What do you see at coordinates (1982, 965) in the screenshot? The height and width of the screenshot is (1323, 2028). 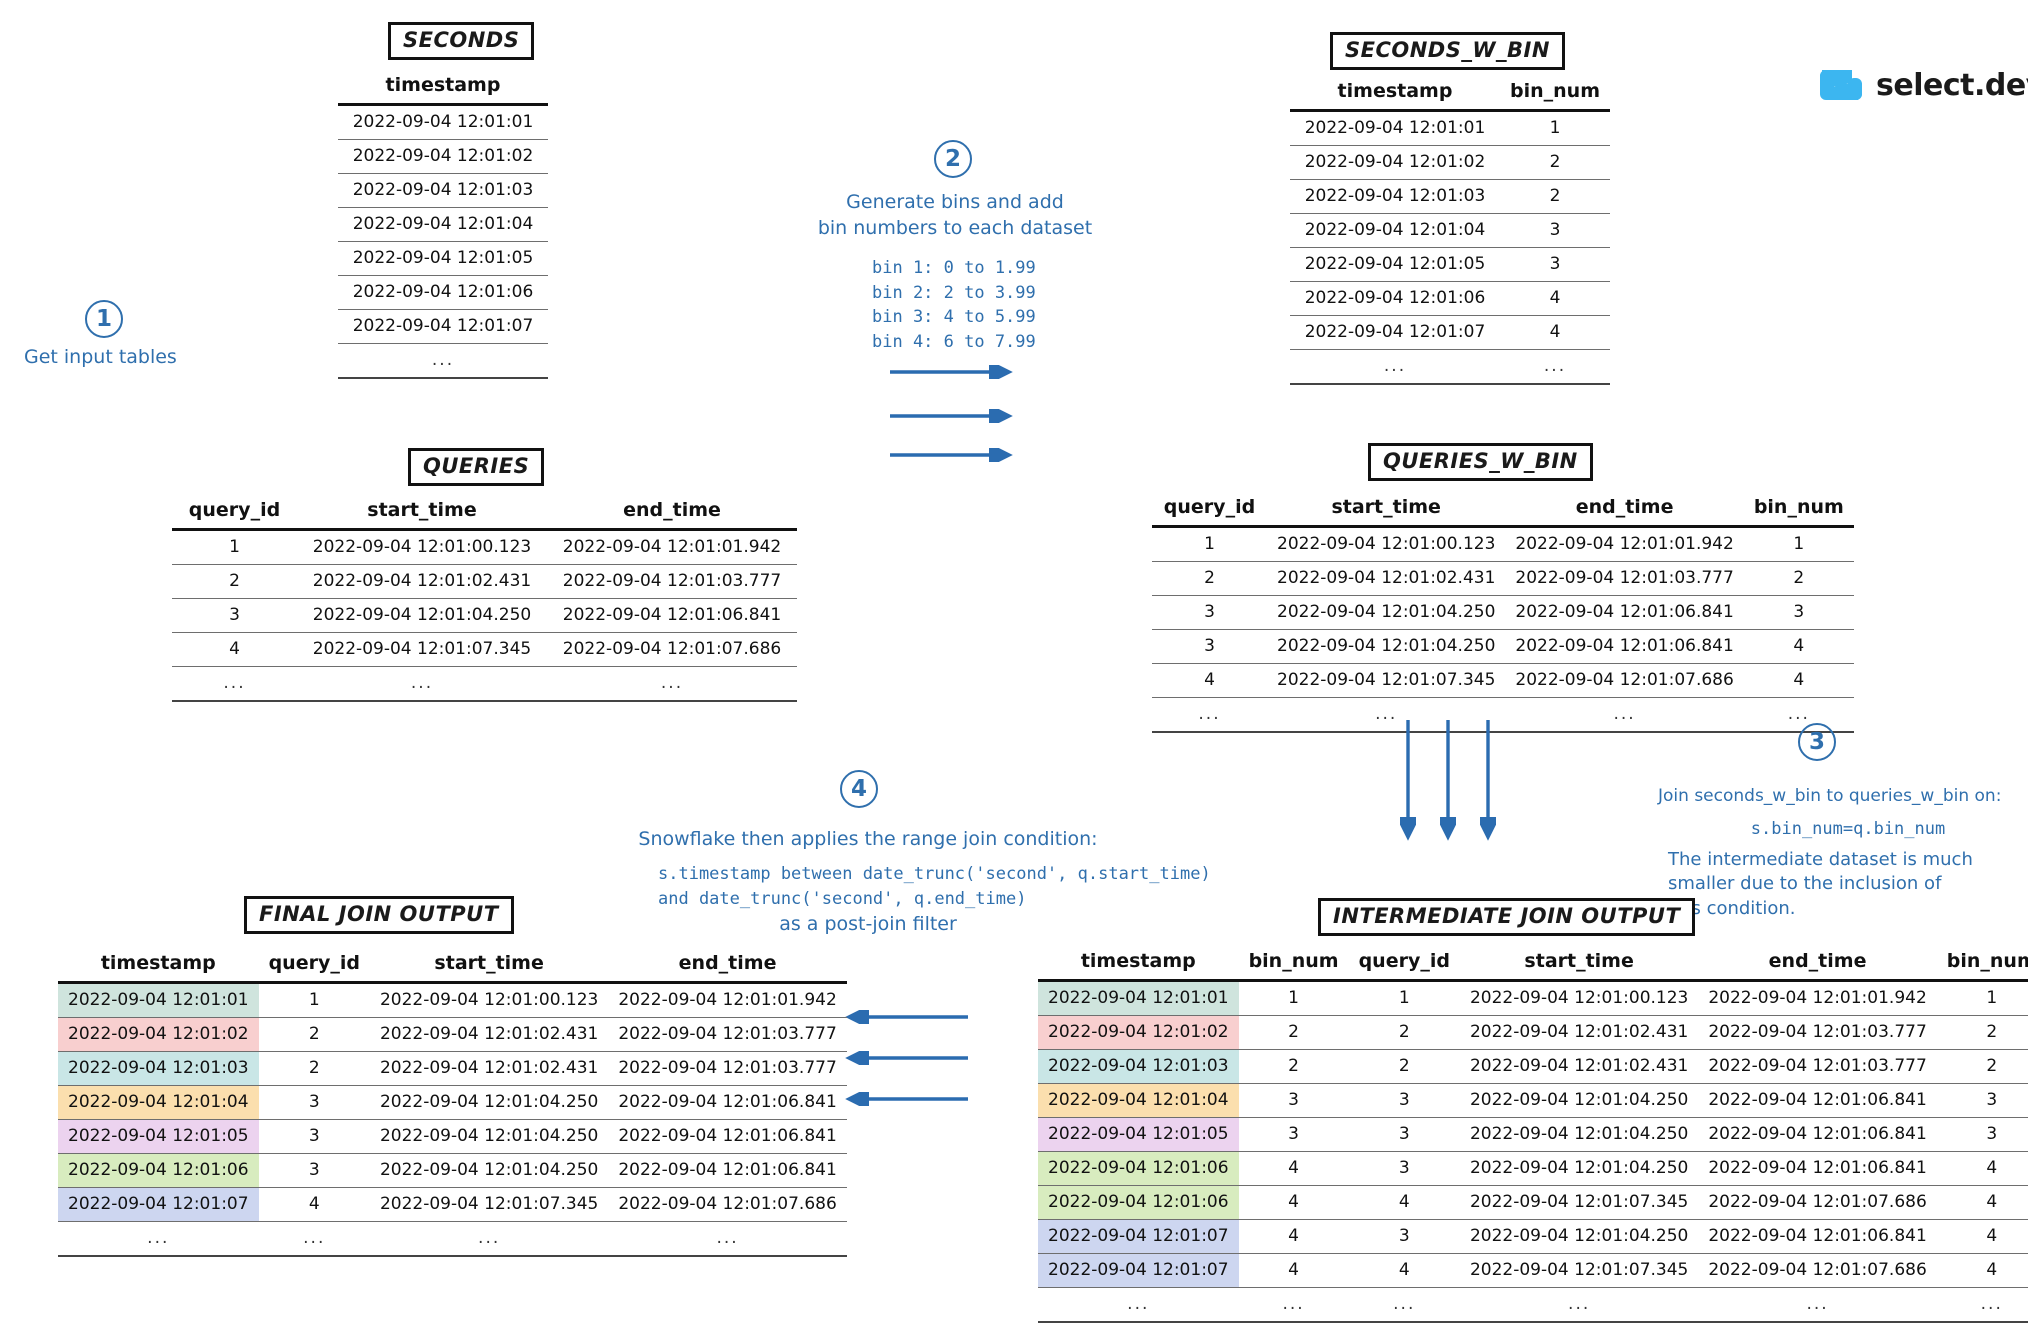 I see `column-header-bin-num-right: bin_num` at bounding box center [1982, 965].